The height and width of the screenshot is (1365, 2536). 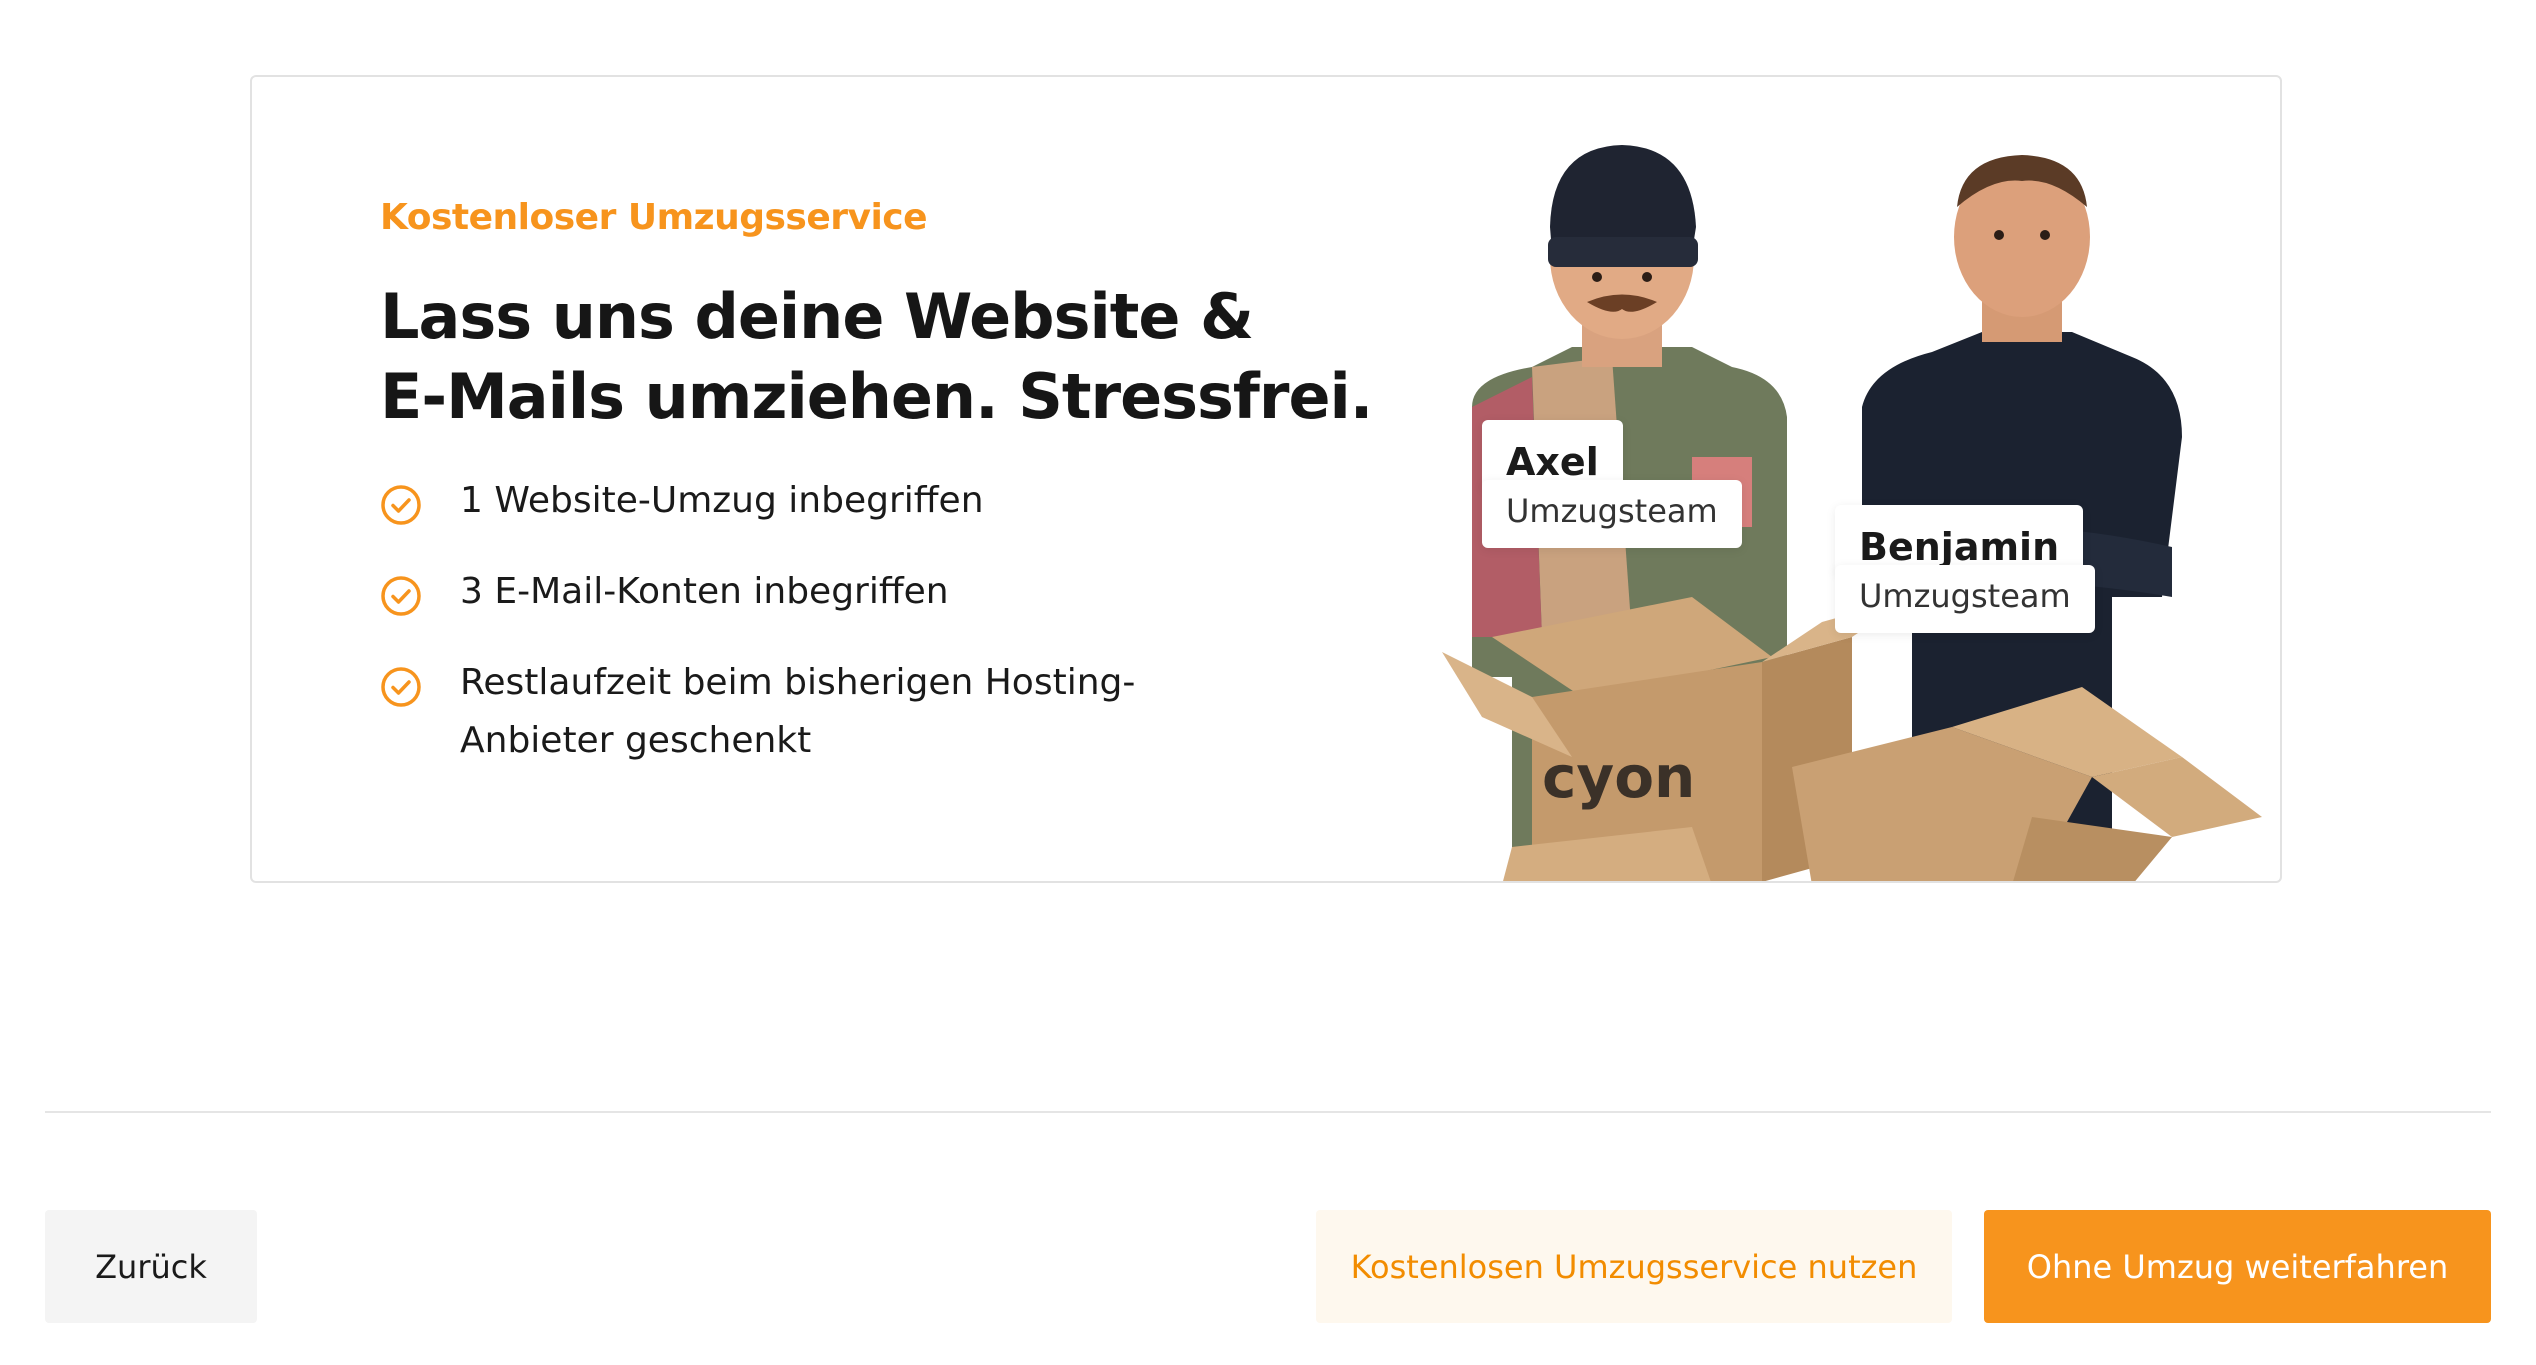 I want to click on use-moving-service-button: Kostenlosen Umzugsservice nutzen, so click(x=1634, y=1266).